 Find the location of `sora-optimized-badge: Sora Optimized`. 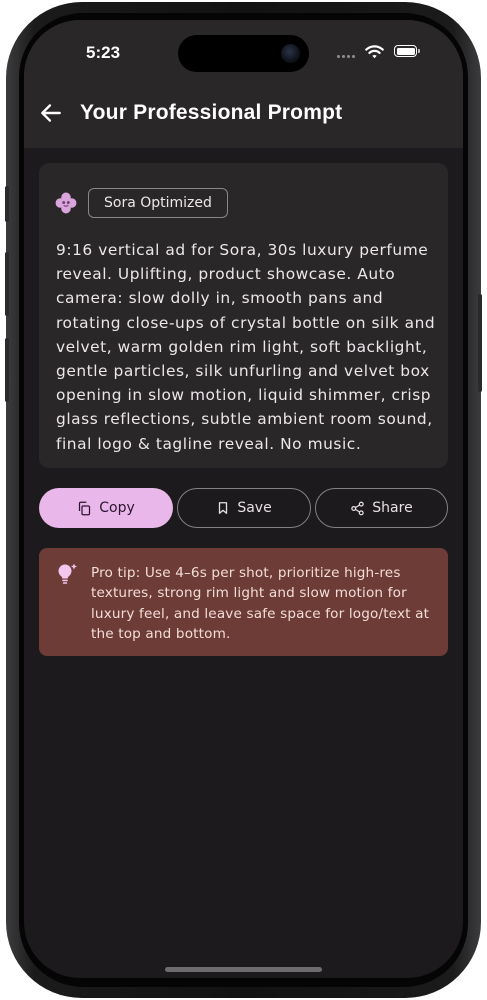

sora-optimized-badge: Sora Optimized is located at coordinates (158, 203).